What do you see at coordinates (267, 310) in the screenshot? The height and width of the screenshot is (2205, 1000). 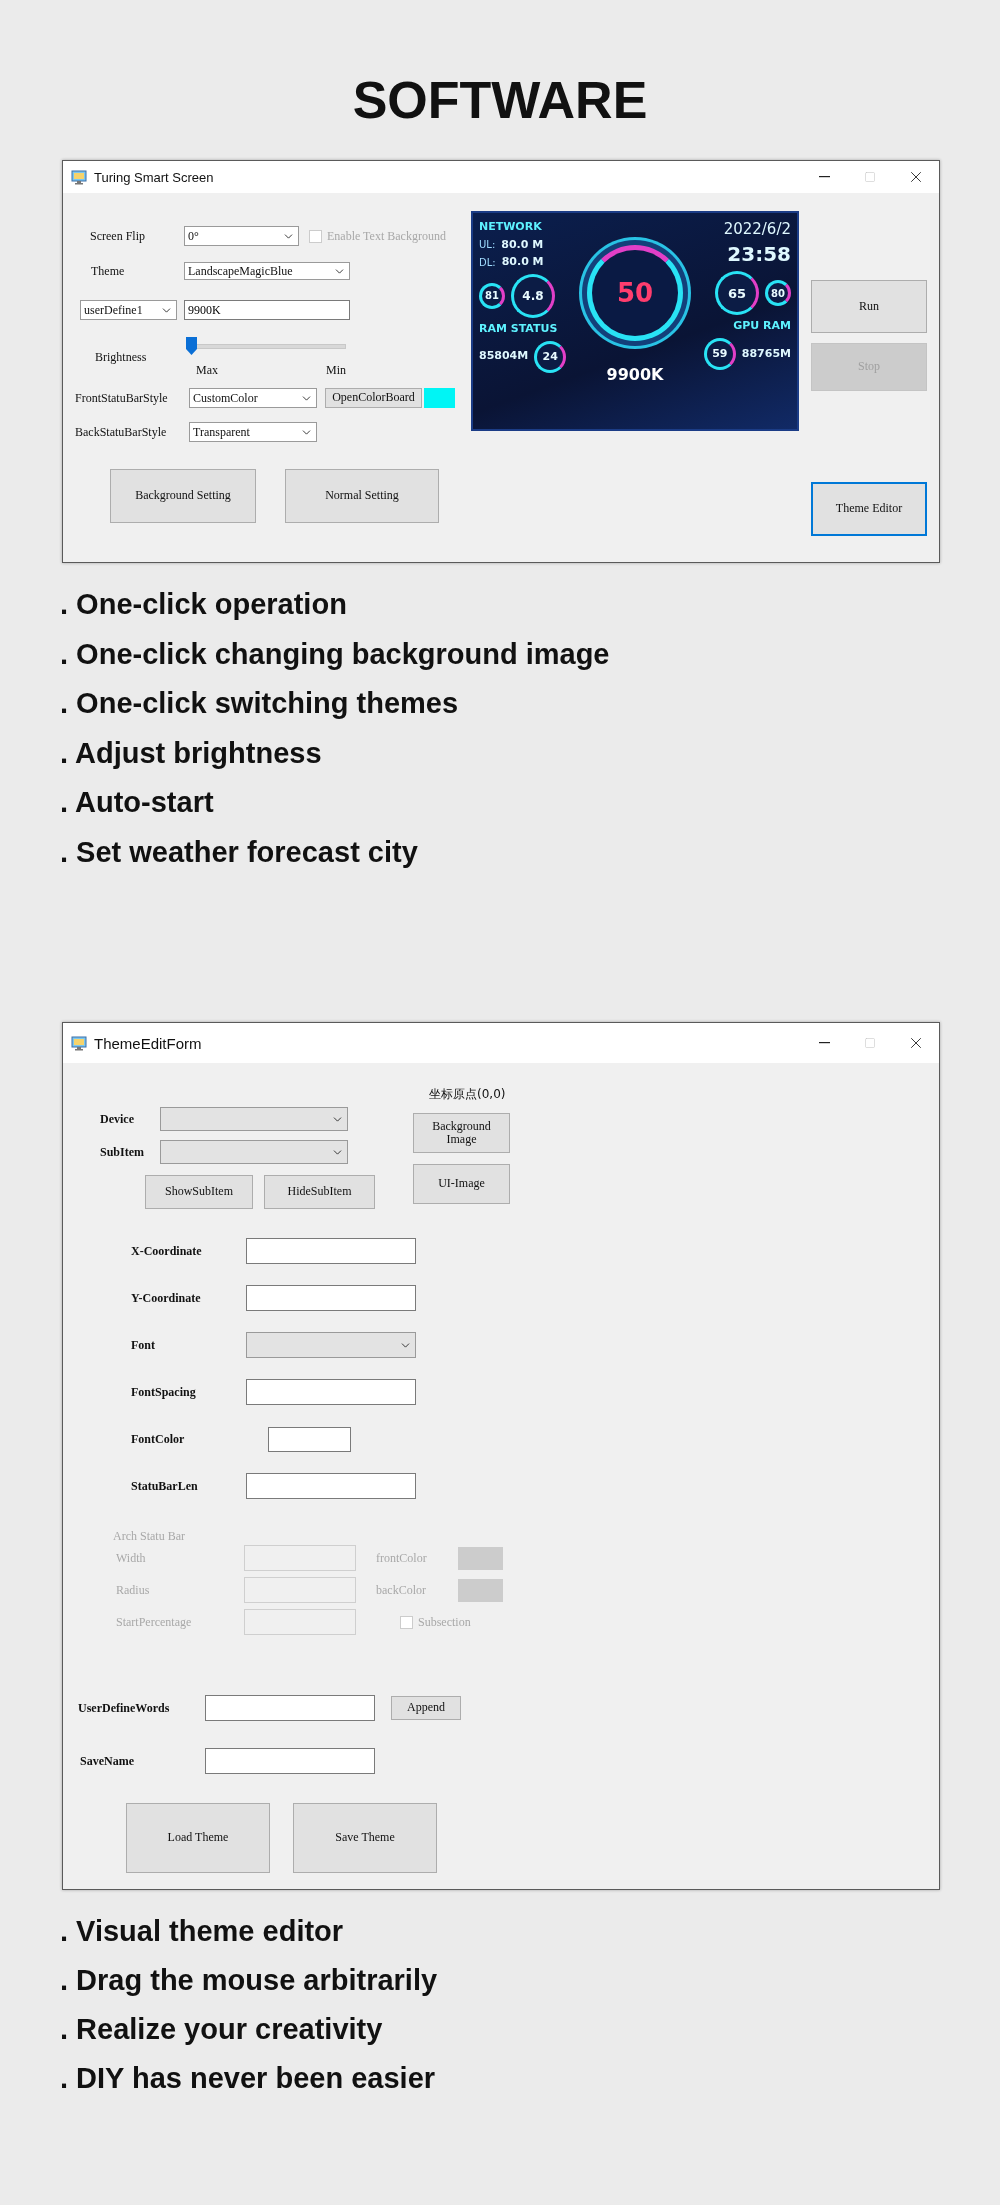 I see `input-field: 9900K` at bounding box center [267, 310].